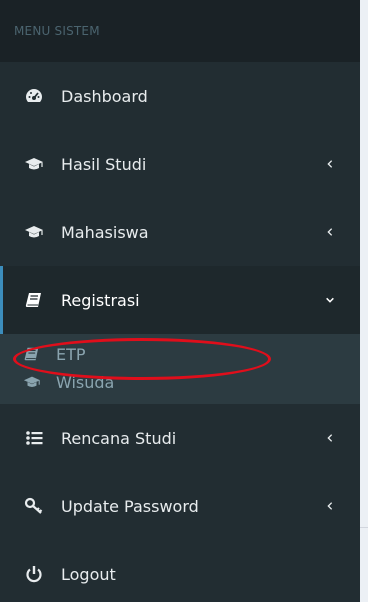  Describe the element at coordinates (364, 301) in the screenshot. I see `content-area-edge` at that location.